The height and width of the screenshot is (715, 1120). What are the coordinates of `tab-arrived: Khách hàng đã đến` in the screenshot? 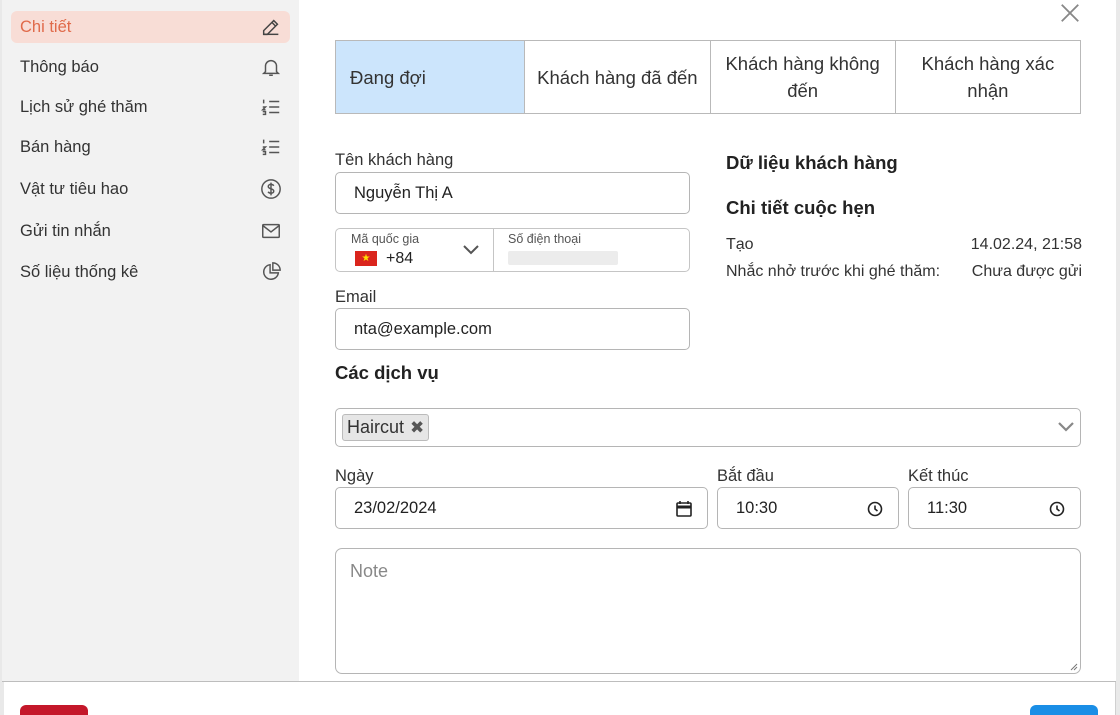 It's located at (616, 77).